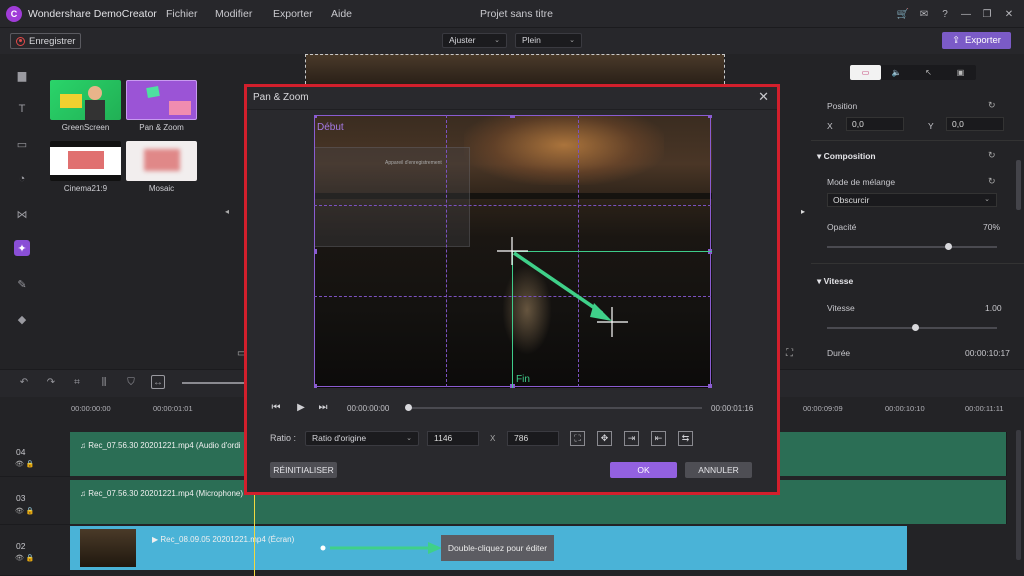  Describe the element at coordinates (22, 248) in the screenshot. I see `effects-wand-icon: ✦` at that location.